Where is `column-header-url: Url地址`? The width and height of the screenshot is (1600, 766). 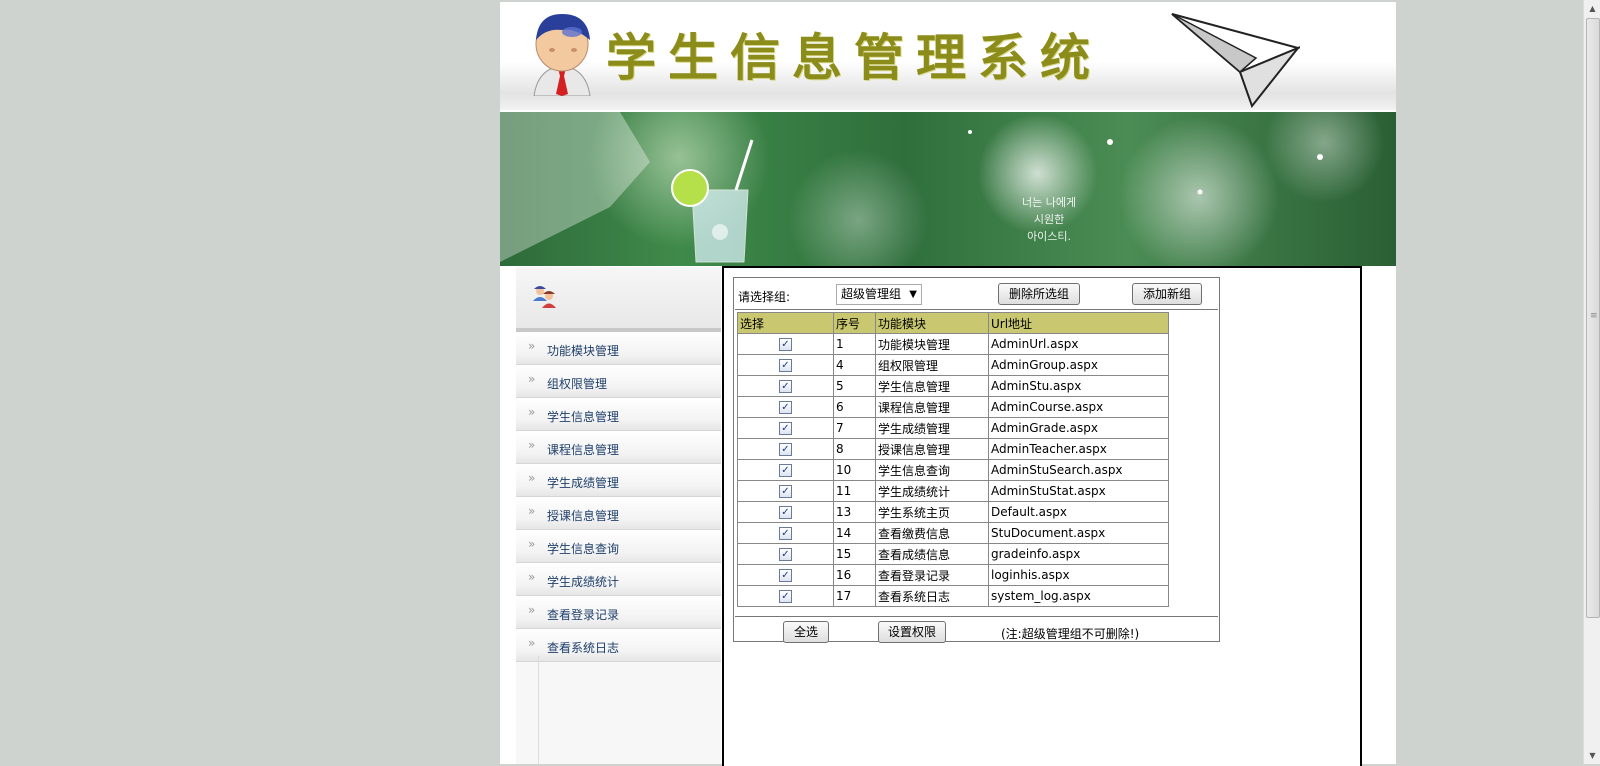
column-header-url: Url地址 is located at coordinates (1078, 323).